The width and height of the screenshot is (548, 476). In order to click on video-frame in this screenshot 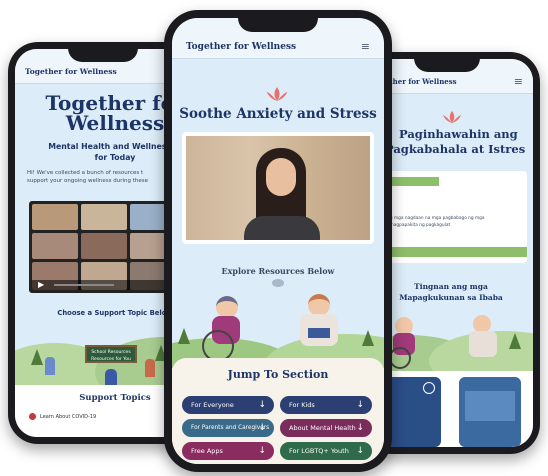, I will do `click(278, 188)`.